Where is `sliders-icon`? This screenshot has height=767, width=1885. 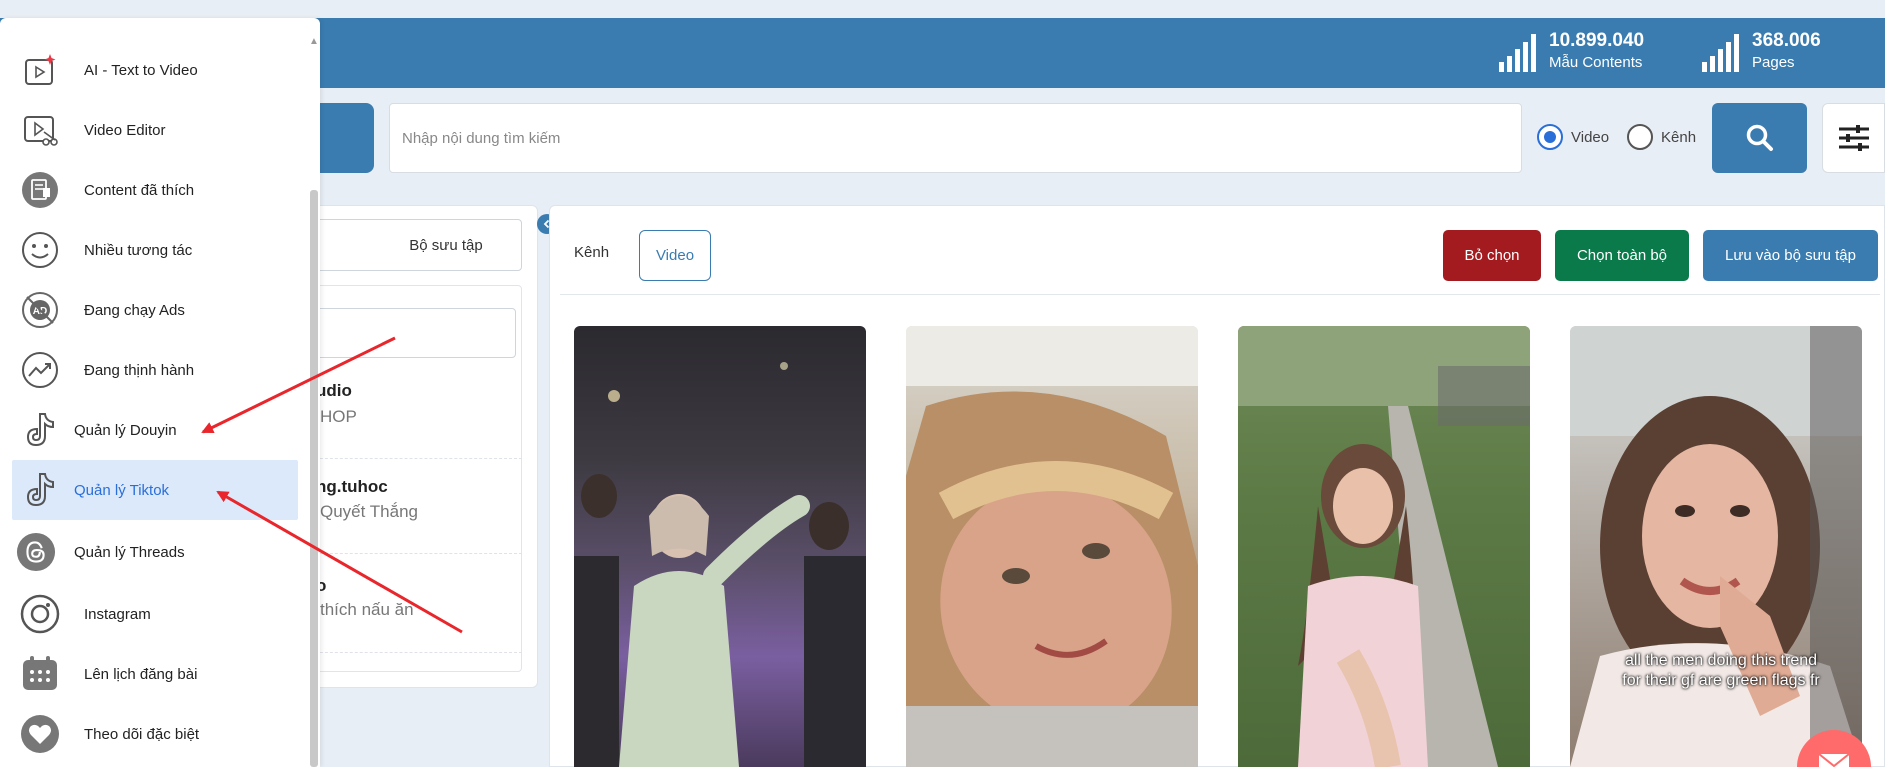 sliders-icon is located at coordinates (1853, 138).